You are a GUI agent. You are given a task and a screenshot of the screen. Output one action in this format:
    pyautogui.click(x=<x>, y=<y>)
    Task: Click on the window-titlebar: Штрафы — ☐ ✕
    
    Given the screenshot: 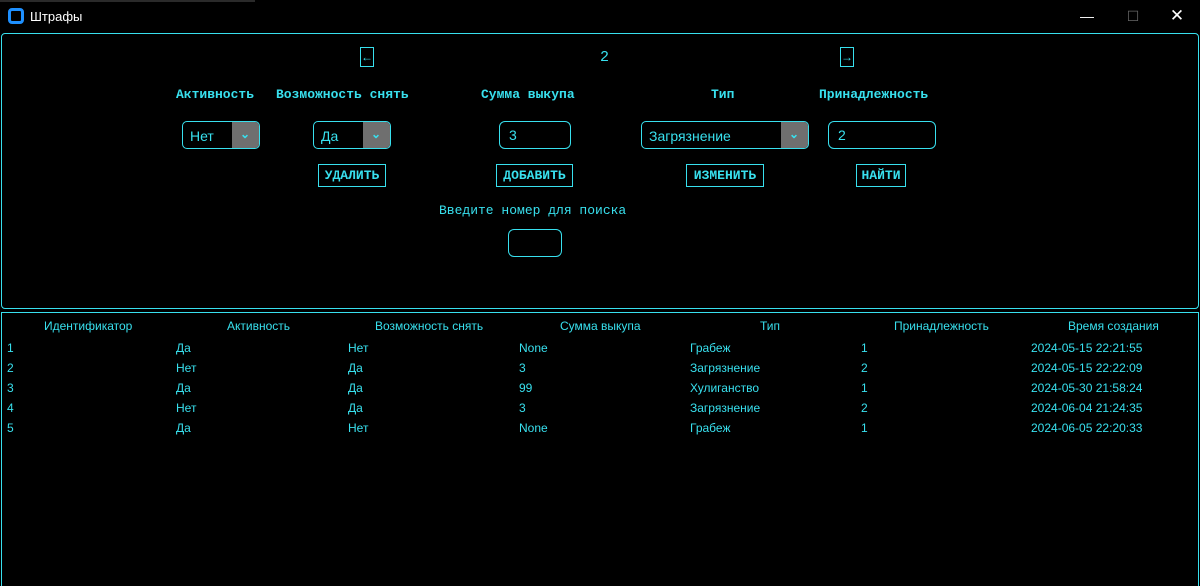 What is the action you would take?
    pyautogui.click(x=600, y=16)
    